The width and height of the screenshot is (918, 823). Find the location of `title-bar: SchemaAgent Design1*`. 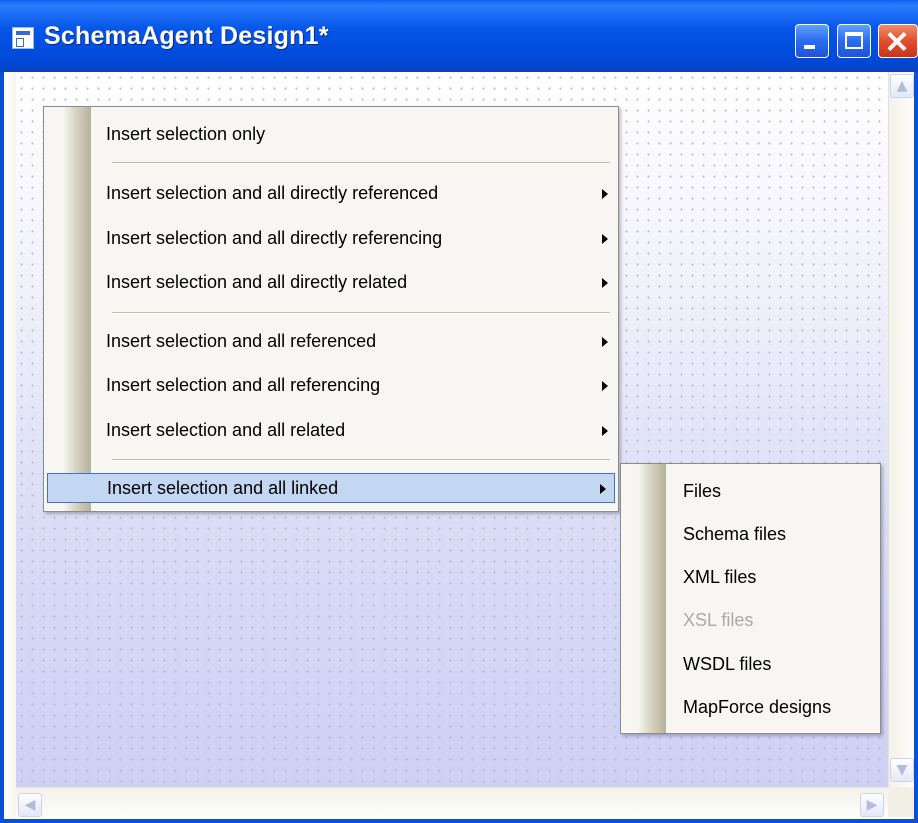

title-bar: SchemaAgent Design1* is located at coordinates (459, 36).